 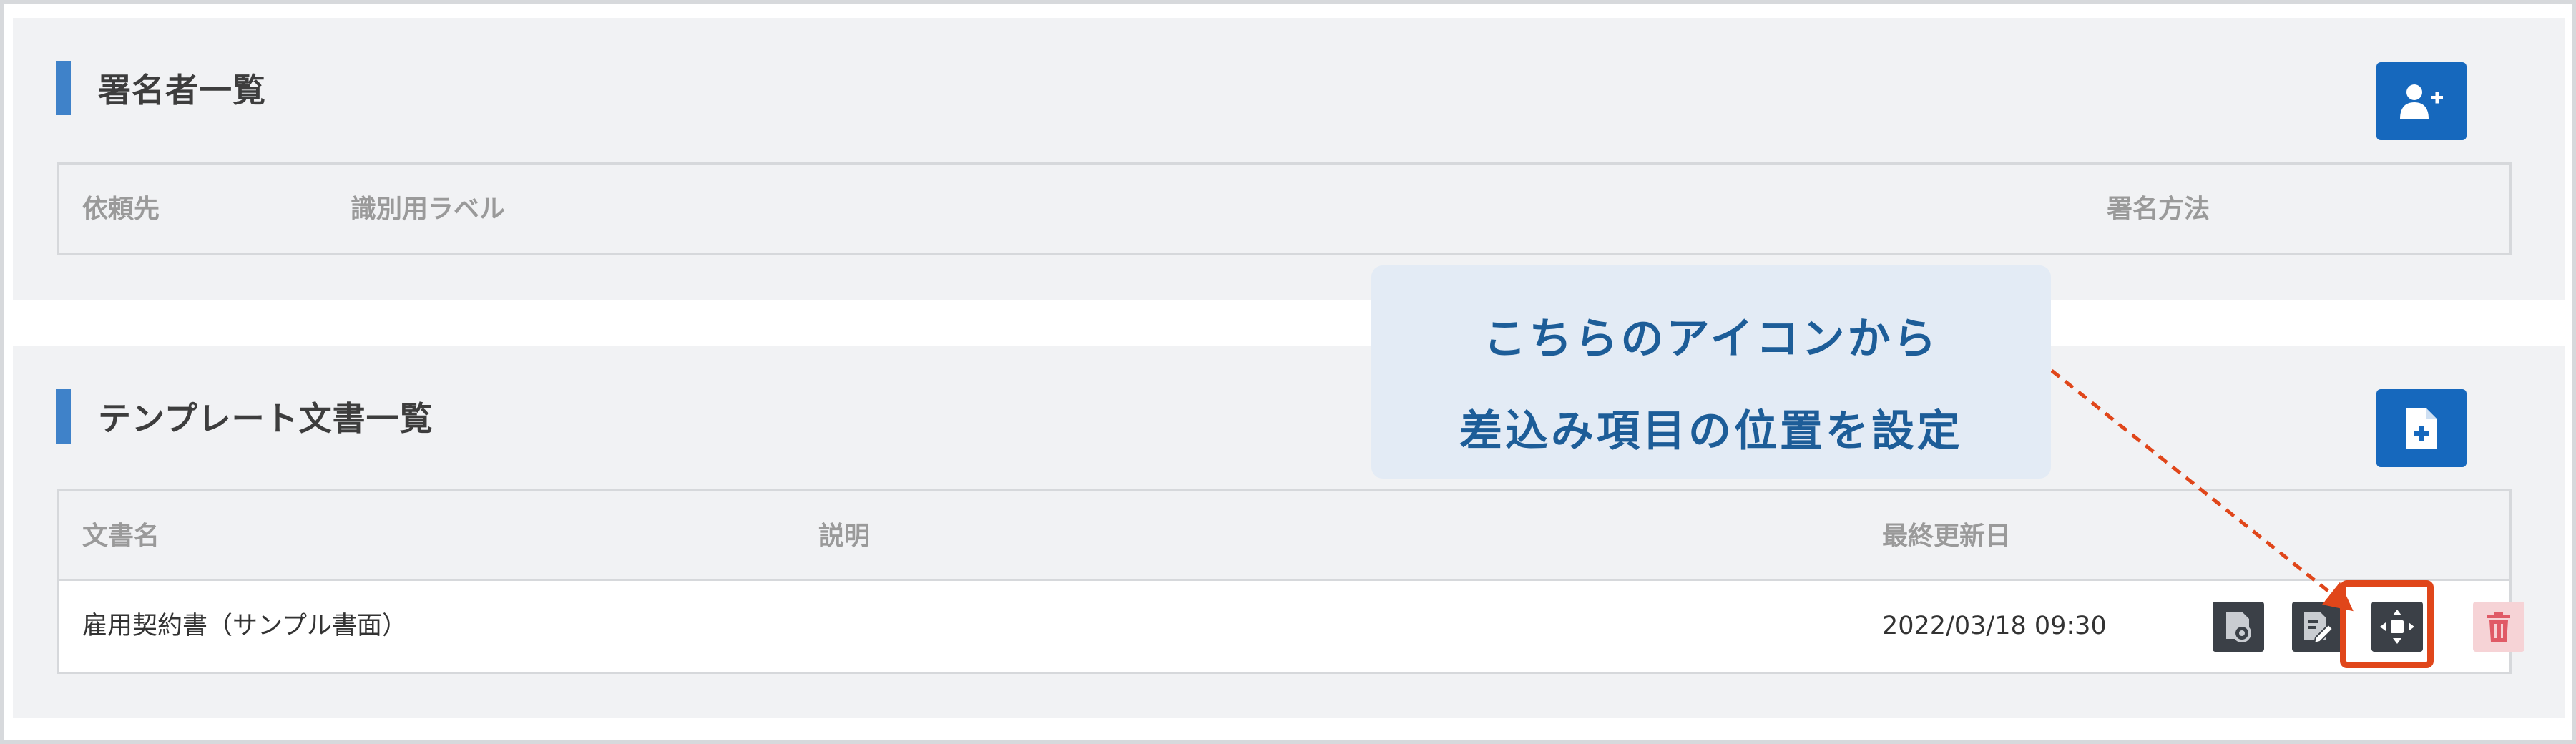 What do you see at coordinates (1284, 536) in the screenshot?
I see `templates-table-header: 文書名 説明 最終更新日` at bounding box center [1284, 536].